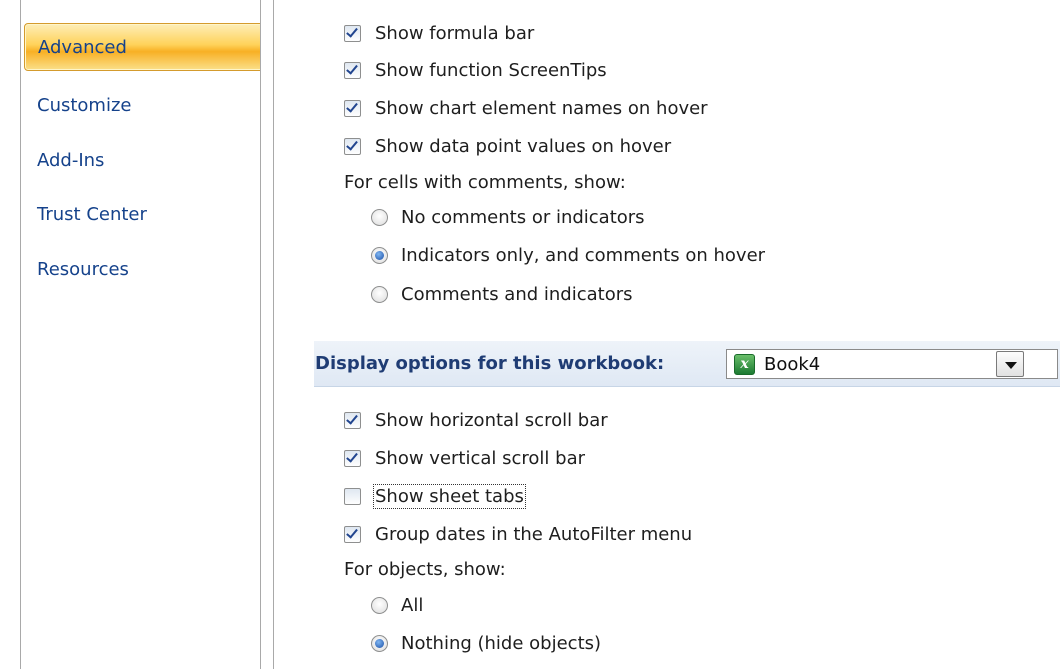  I want to click on no-comments-radio, so click(379, 217).